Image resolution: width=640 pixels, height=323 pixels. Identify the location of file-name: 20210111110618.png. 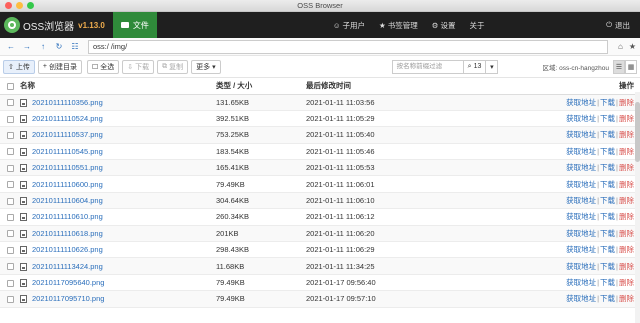
(67, 233).